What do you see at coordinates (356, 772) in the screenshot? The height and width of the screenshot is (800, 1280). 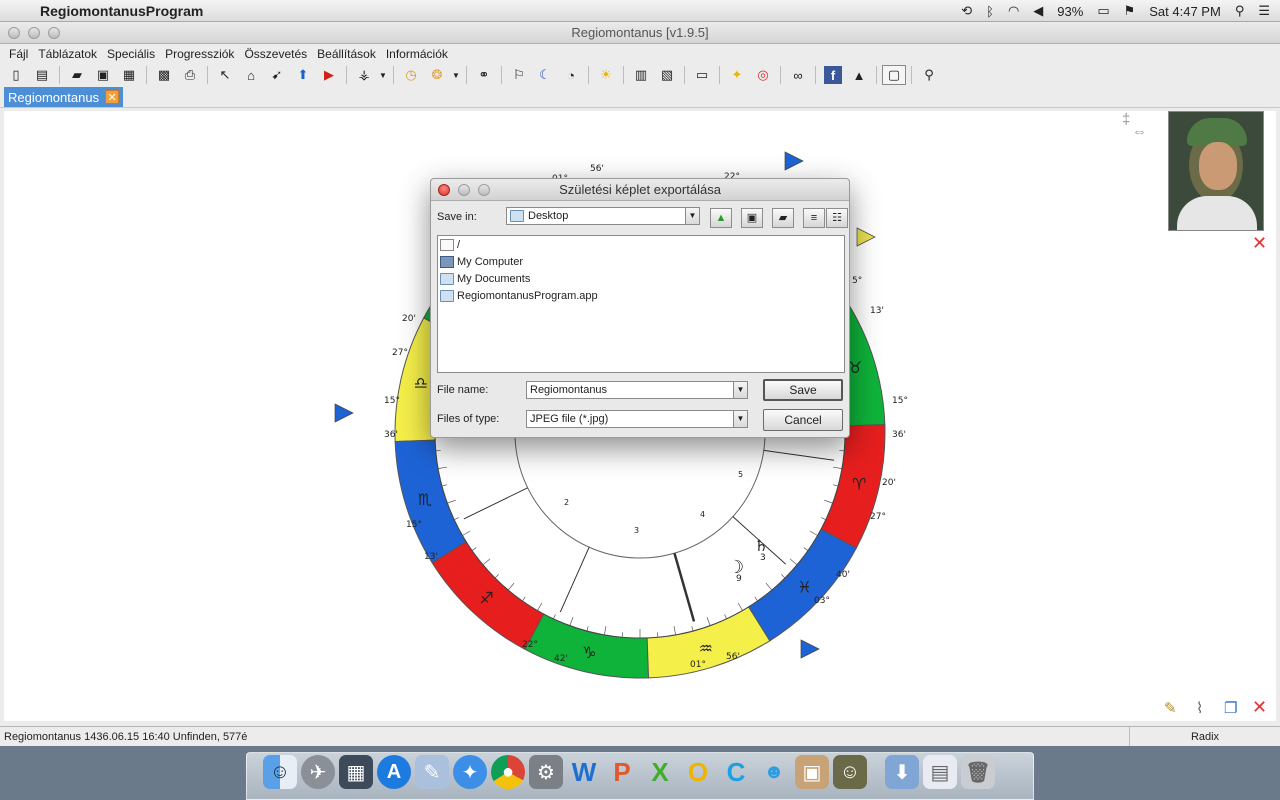 I see `mission-control-icon: ▦` at bounding box center [356, 772].